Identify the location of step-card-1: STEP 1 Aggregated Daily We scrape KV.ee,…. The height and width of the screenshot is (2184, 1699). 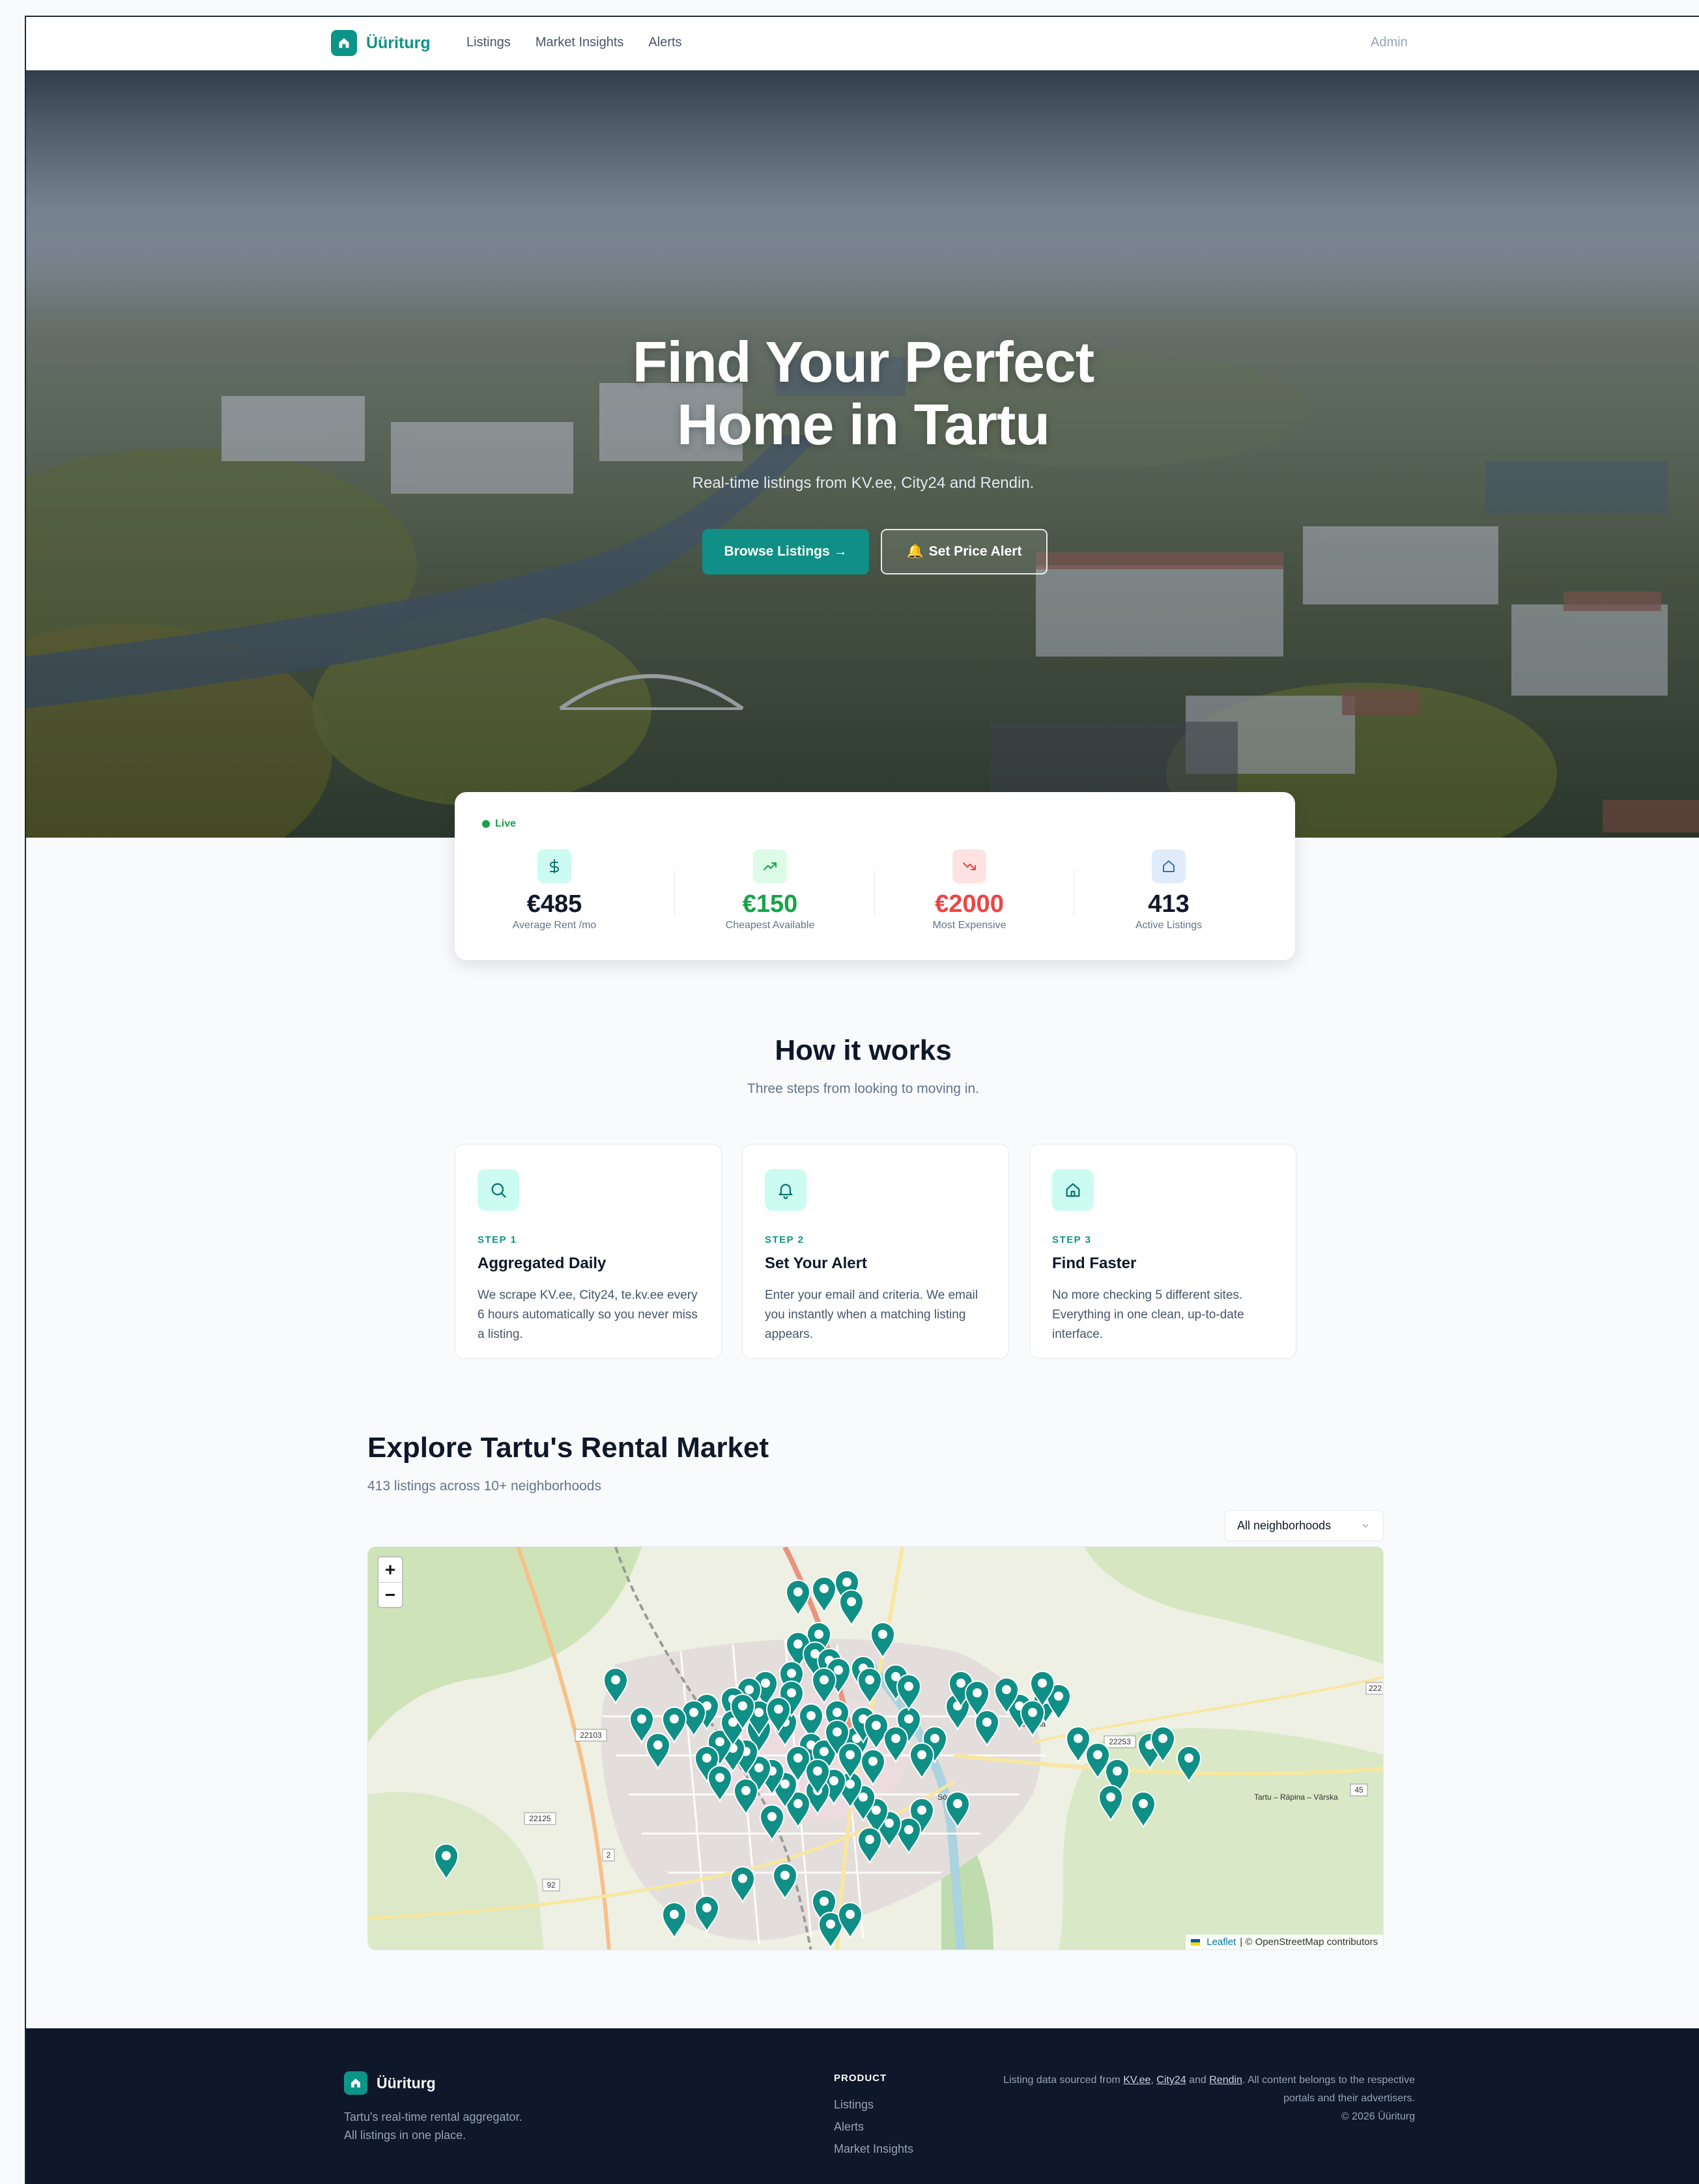
(588, 1251).